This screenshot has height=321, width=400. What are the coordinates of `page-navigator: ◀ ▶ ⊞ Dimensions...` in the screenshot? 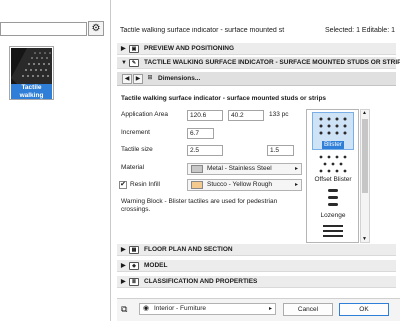 It's located at (256, 79).